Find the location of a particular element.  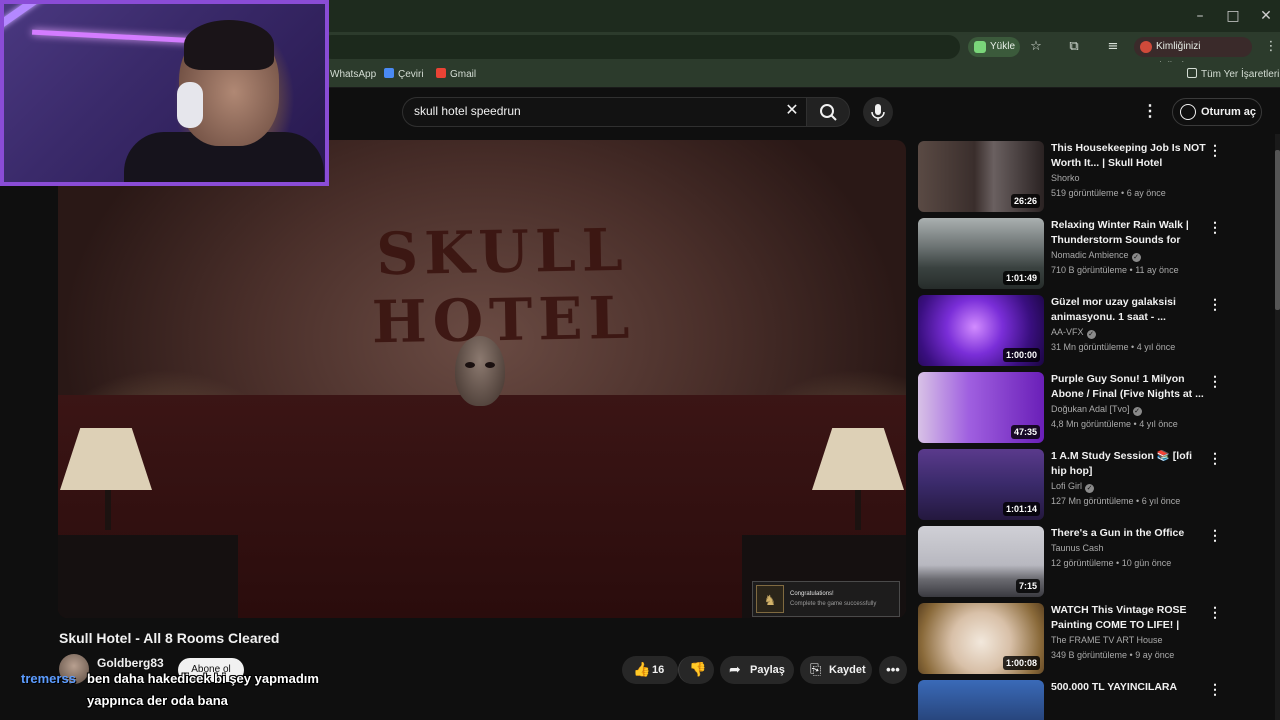

recommendation-item: 500.000 TL YAYINCILARA ⋮ is located at coordinates (1090, 700).